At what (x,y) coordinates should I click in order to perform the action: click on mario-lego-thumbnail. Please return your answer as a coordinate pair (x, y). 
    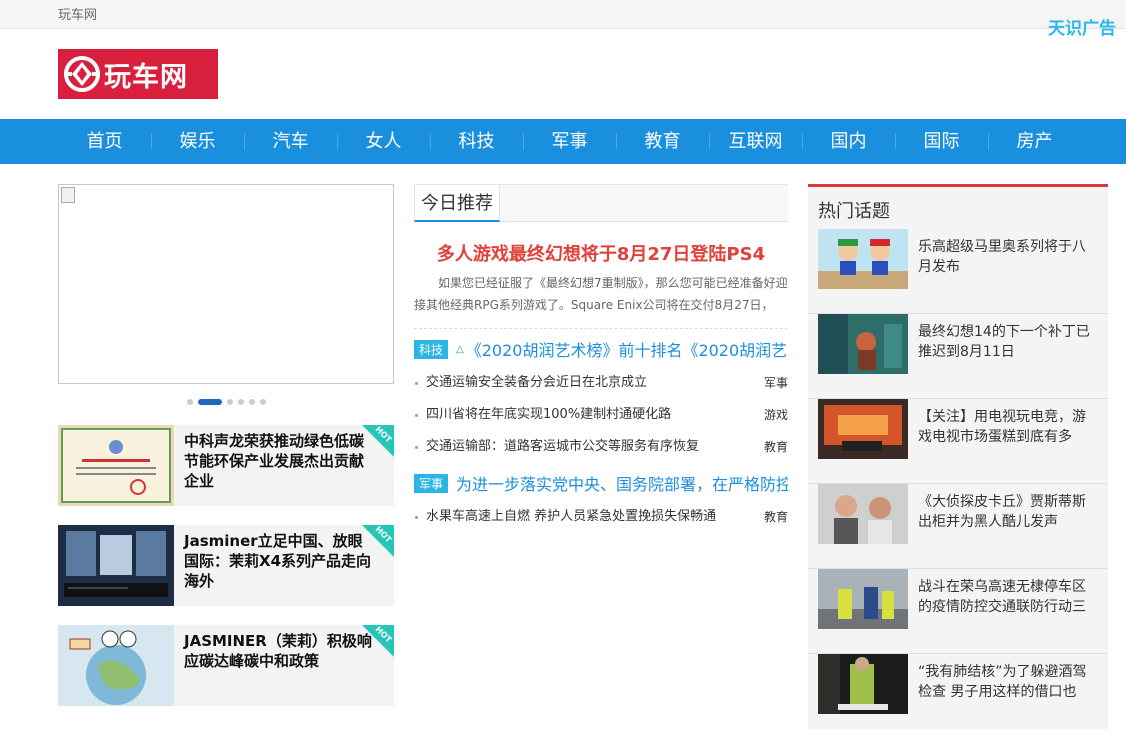
    Looking at the image, I should click on (863, 259).